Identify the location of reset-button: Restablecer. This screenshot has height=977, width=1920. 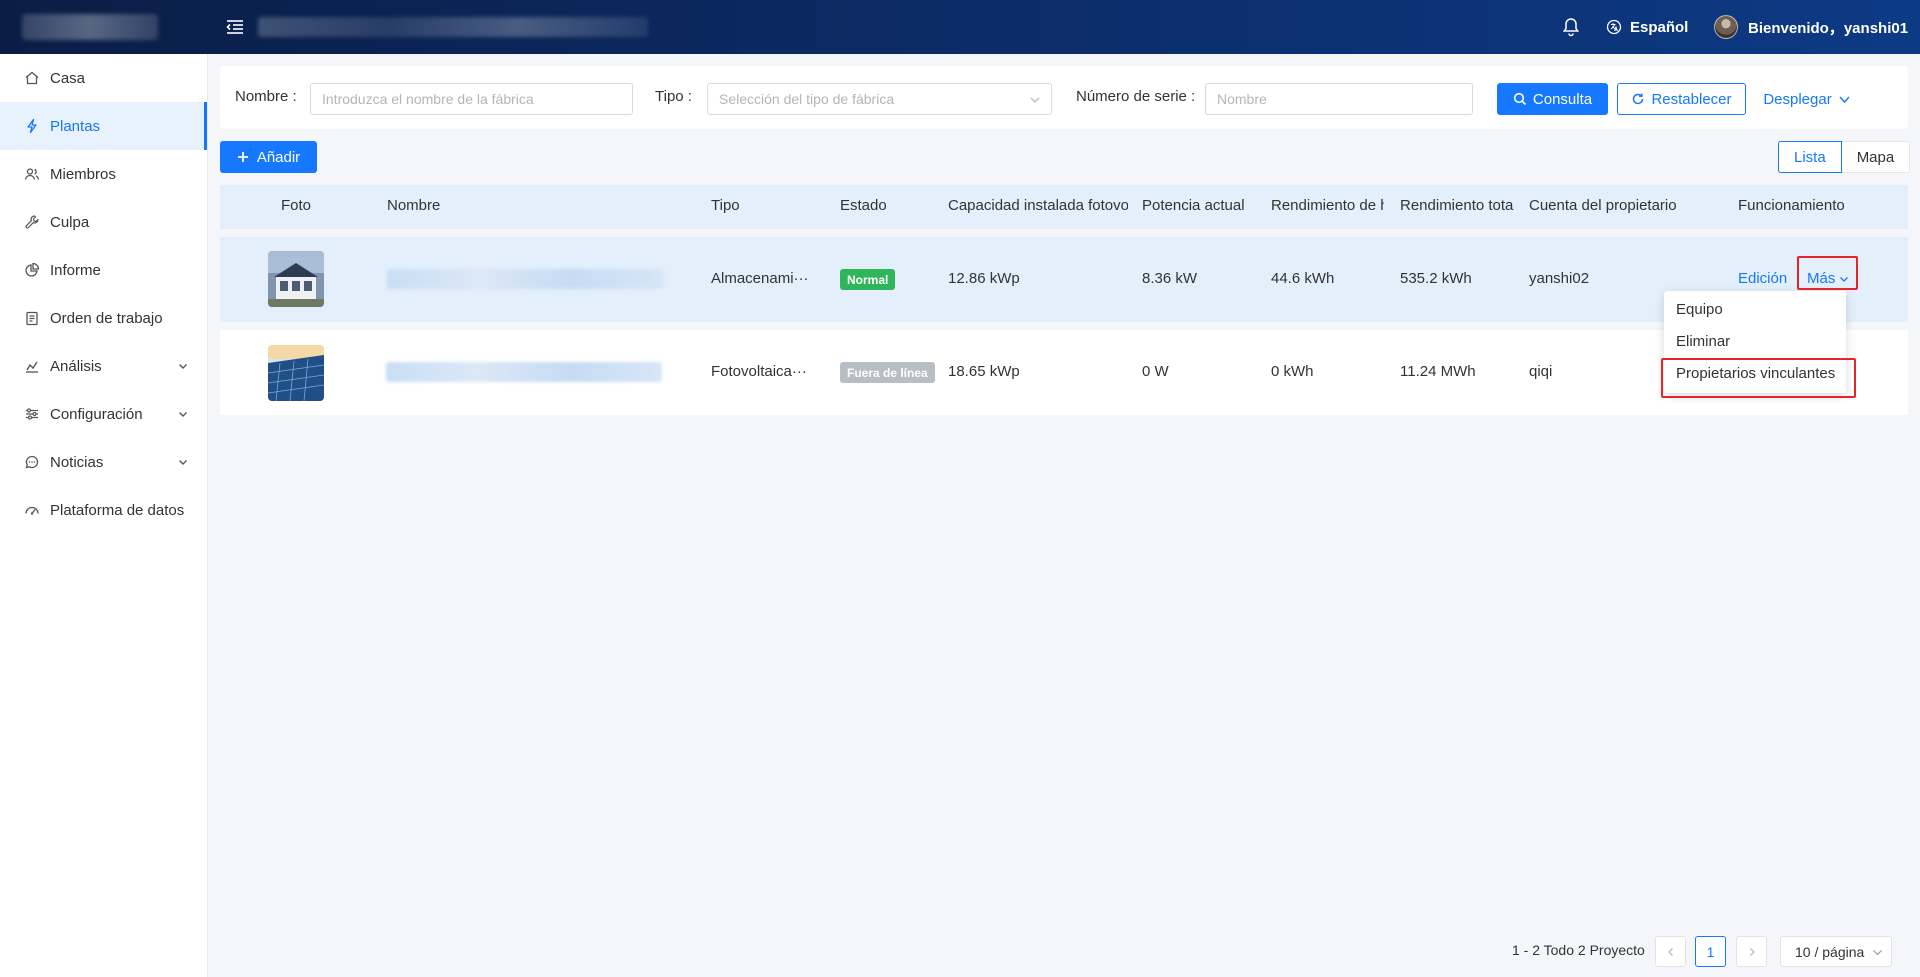
(1681, 99).